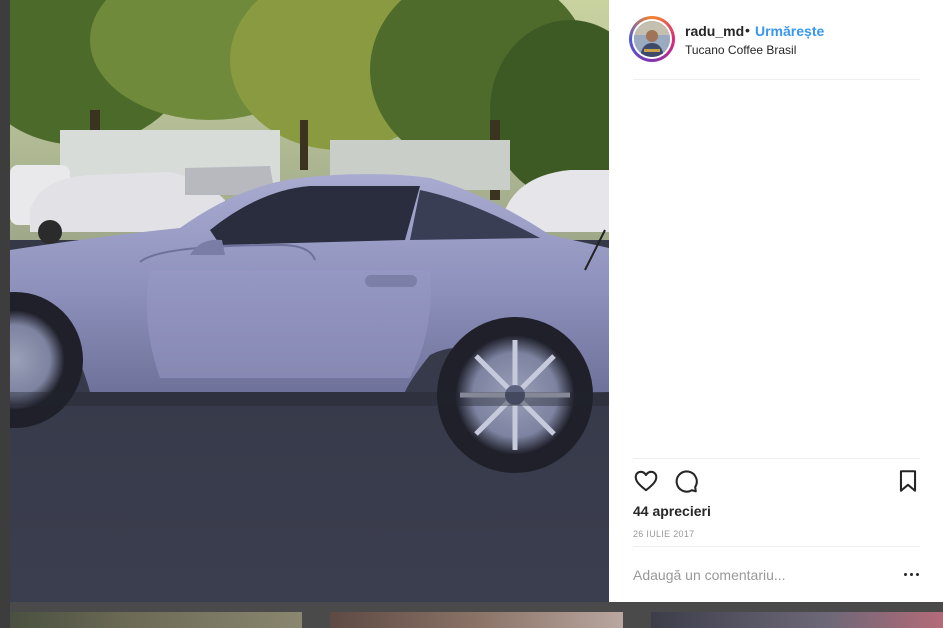 Image resolution: width=943 pixels, height=628 pixels. What do you see at coordinates (672, 511) in the screenshot?
I see `likes-count: 44 aprecieri` at bounding box center [672, 511].